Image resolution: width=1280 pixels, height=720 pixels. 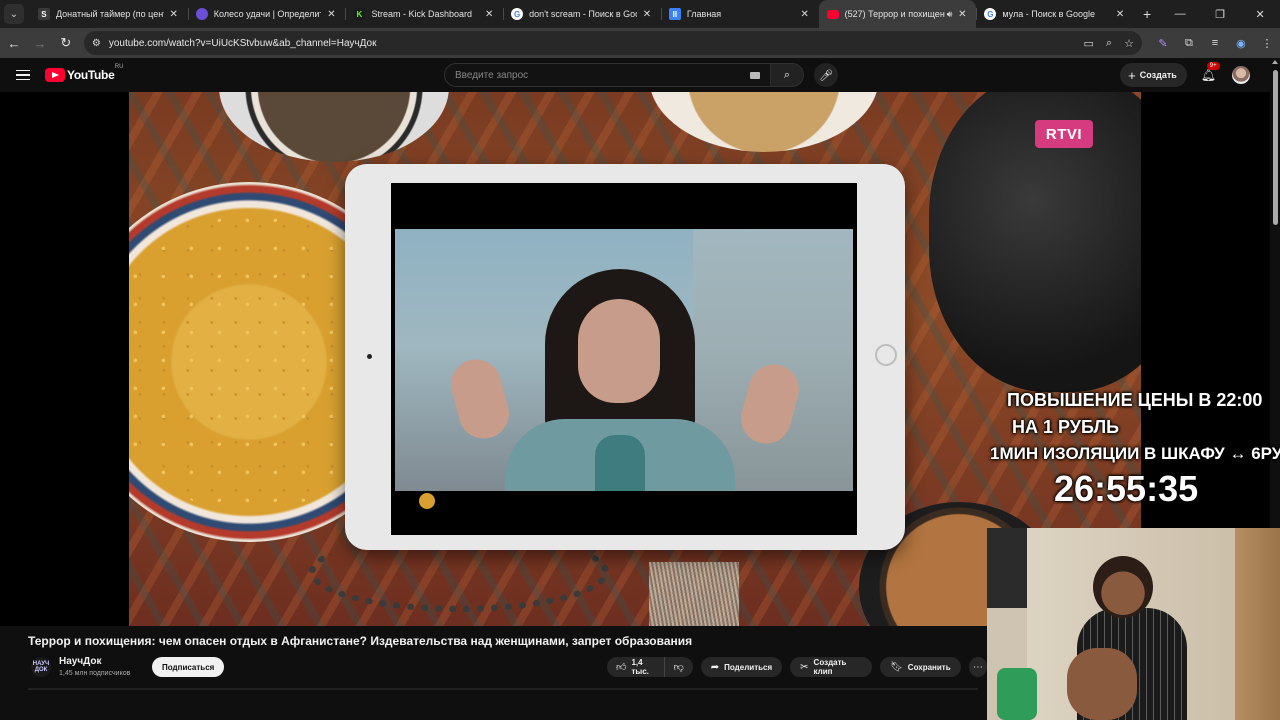 What do you see at coordinates (1180, 14) in the screenshot?
I see `minimize-icon: —` at bounding box center [1180, 14].